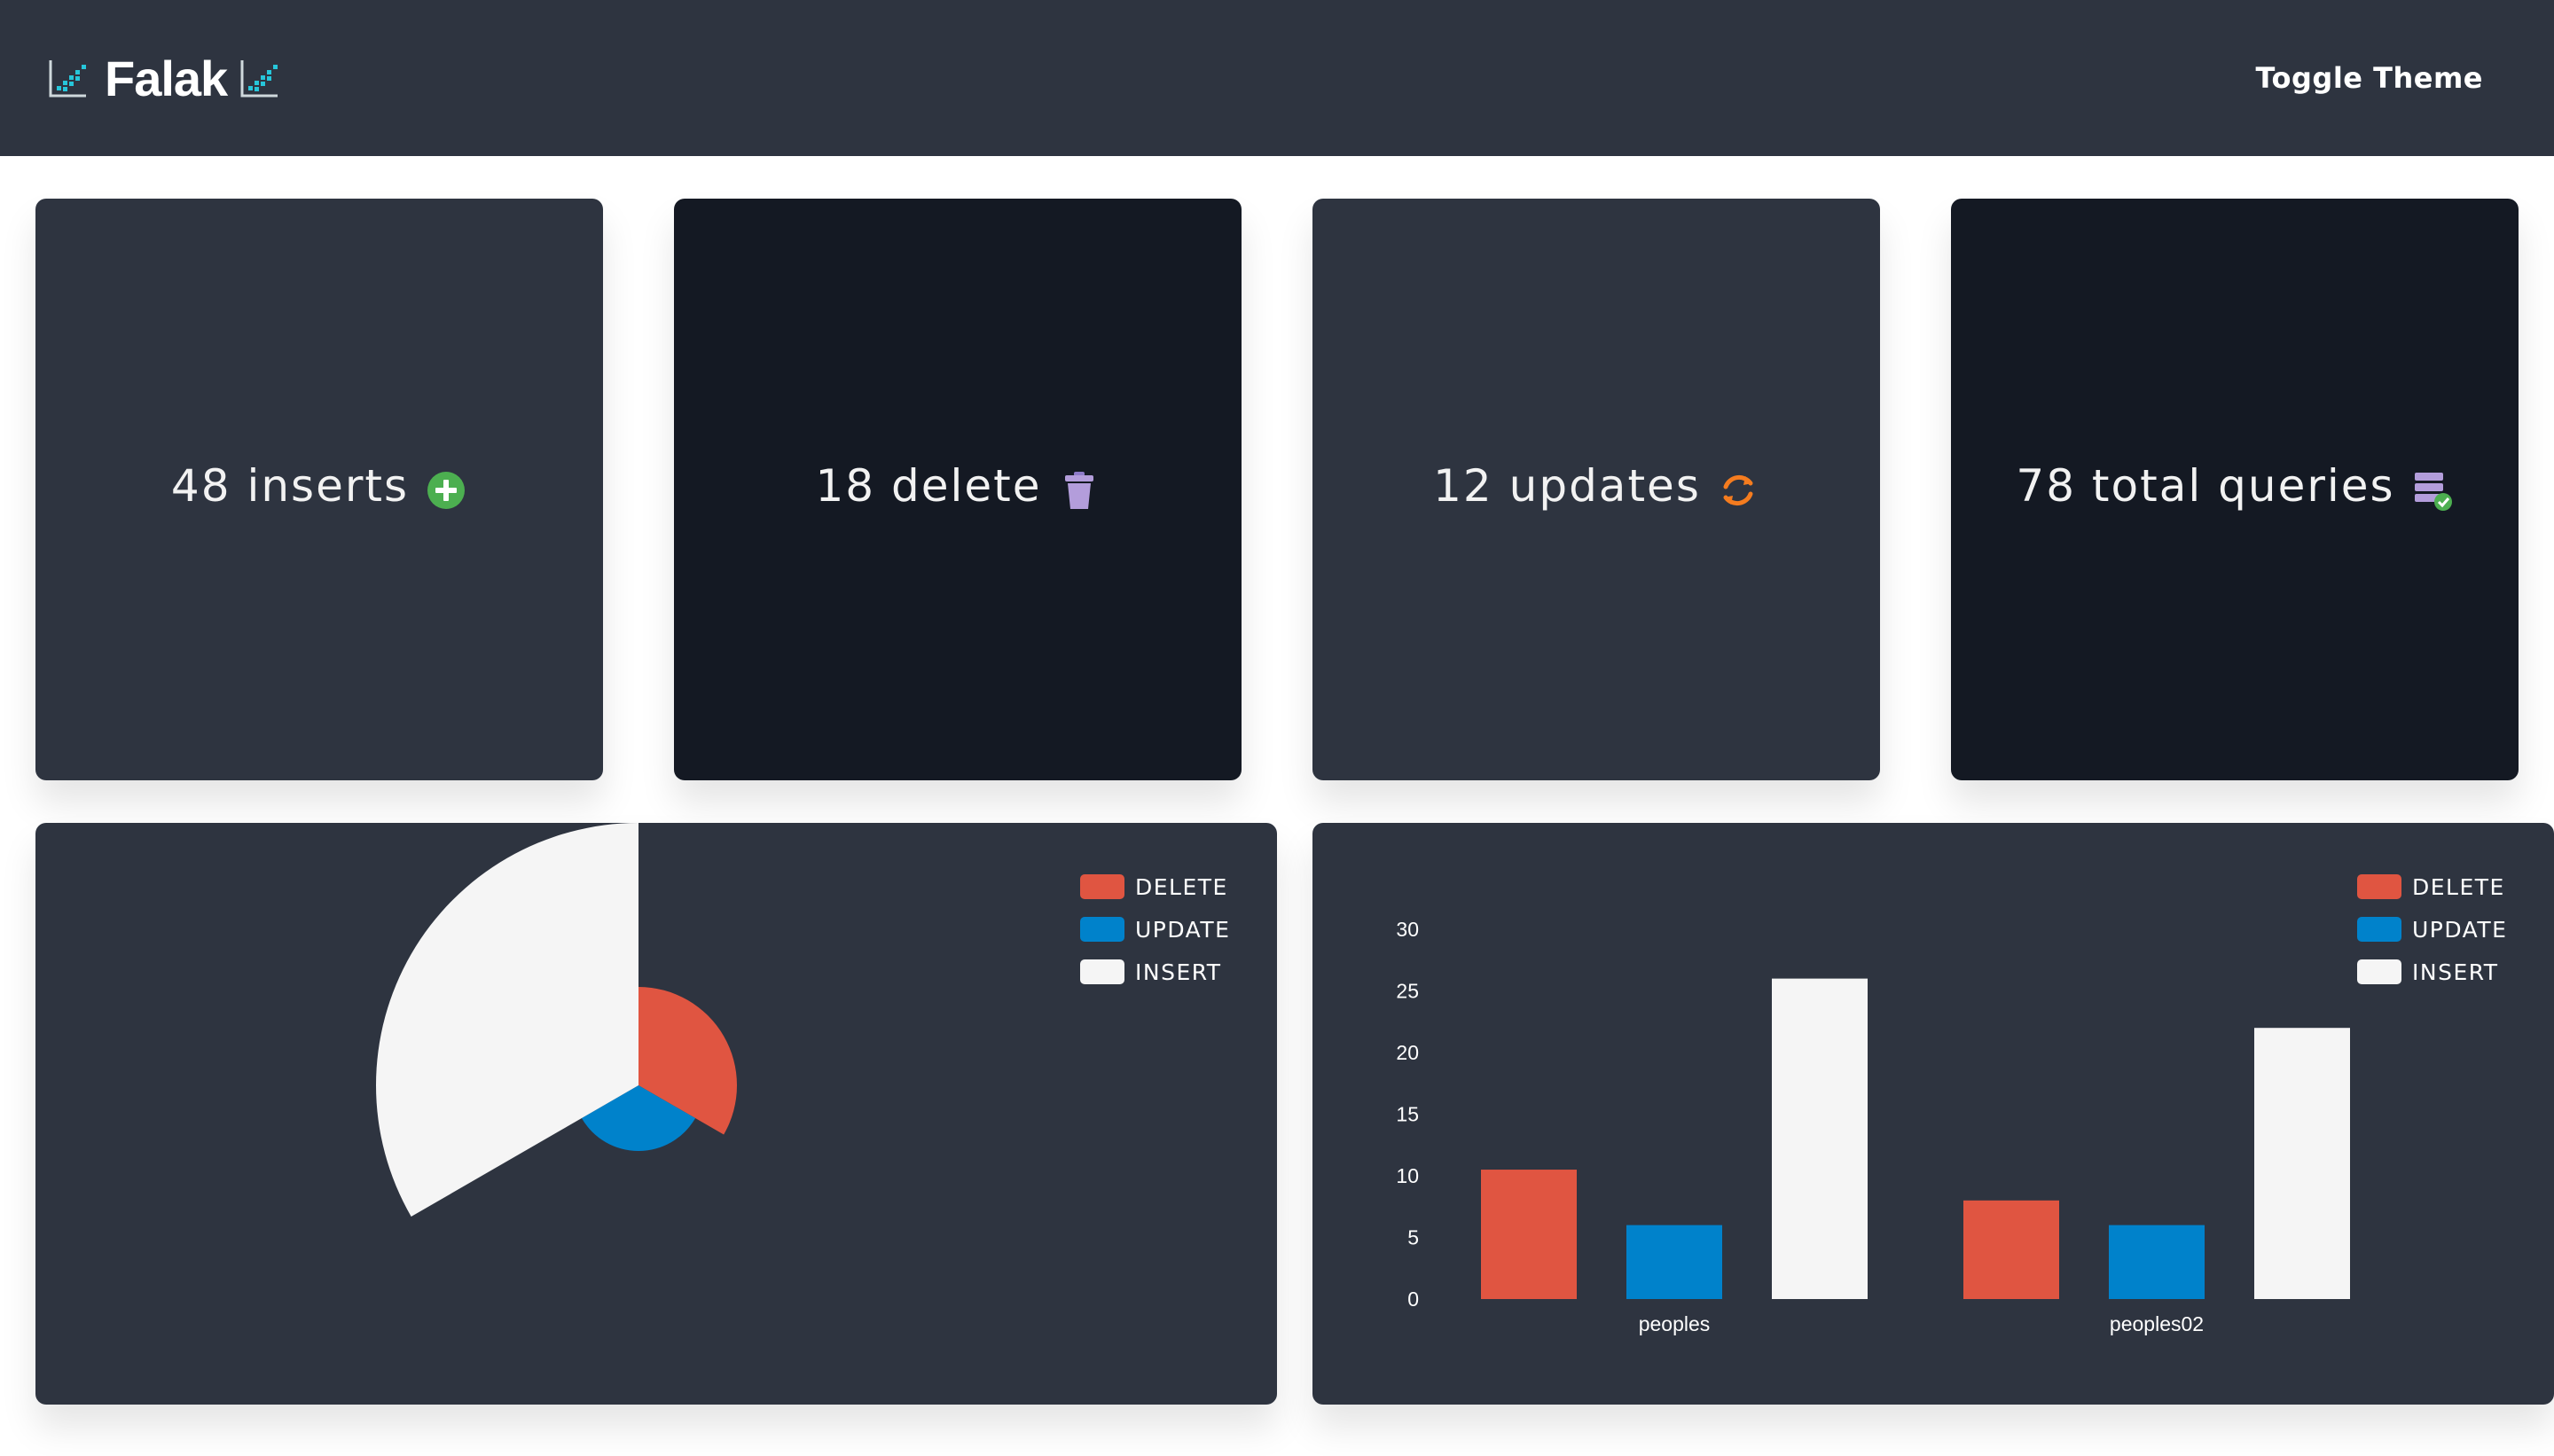  I want to click on top-navbar: Falak Toggle Theme, so click(1277, 78).